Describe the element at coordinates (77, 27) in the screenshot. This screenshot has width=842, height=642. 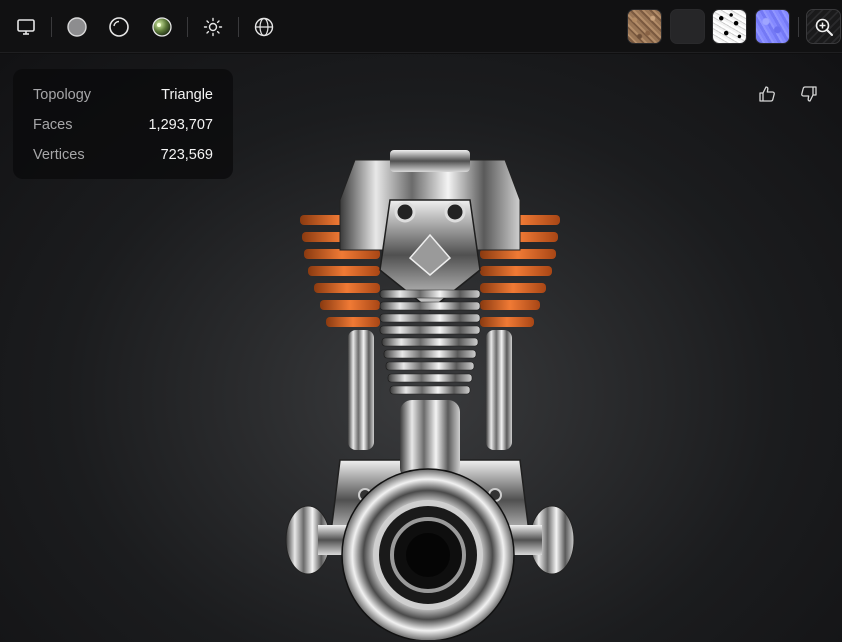
I see `solid-shading-icon` at that location.